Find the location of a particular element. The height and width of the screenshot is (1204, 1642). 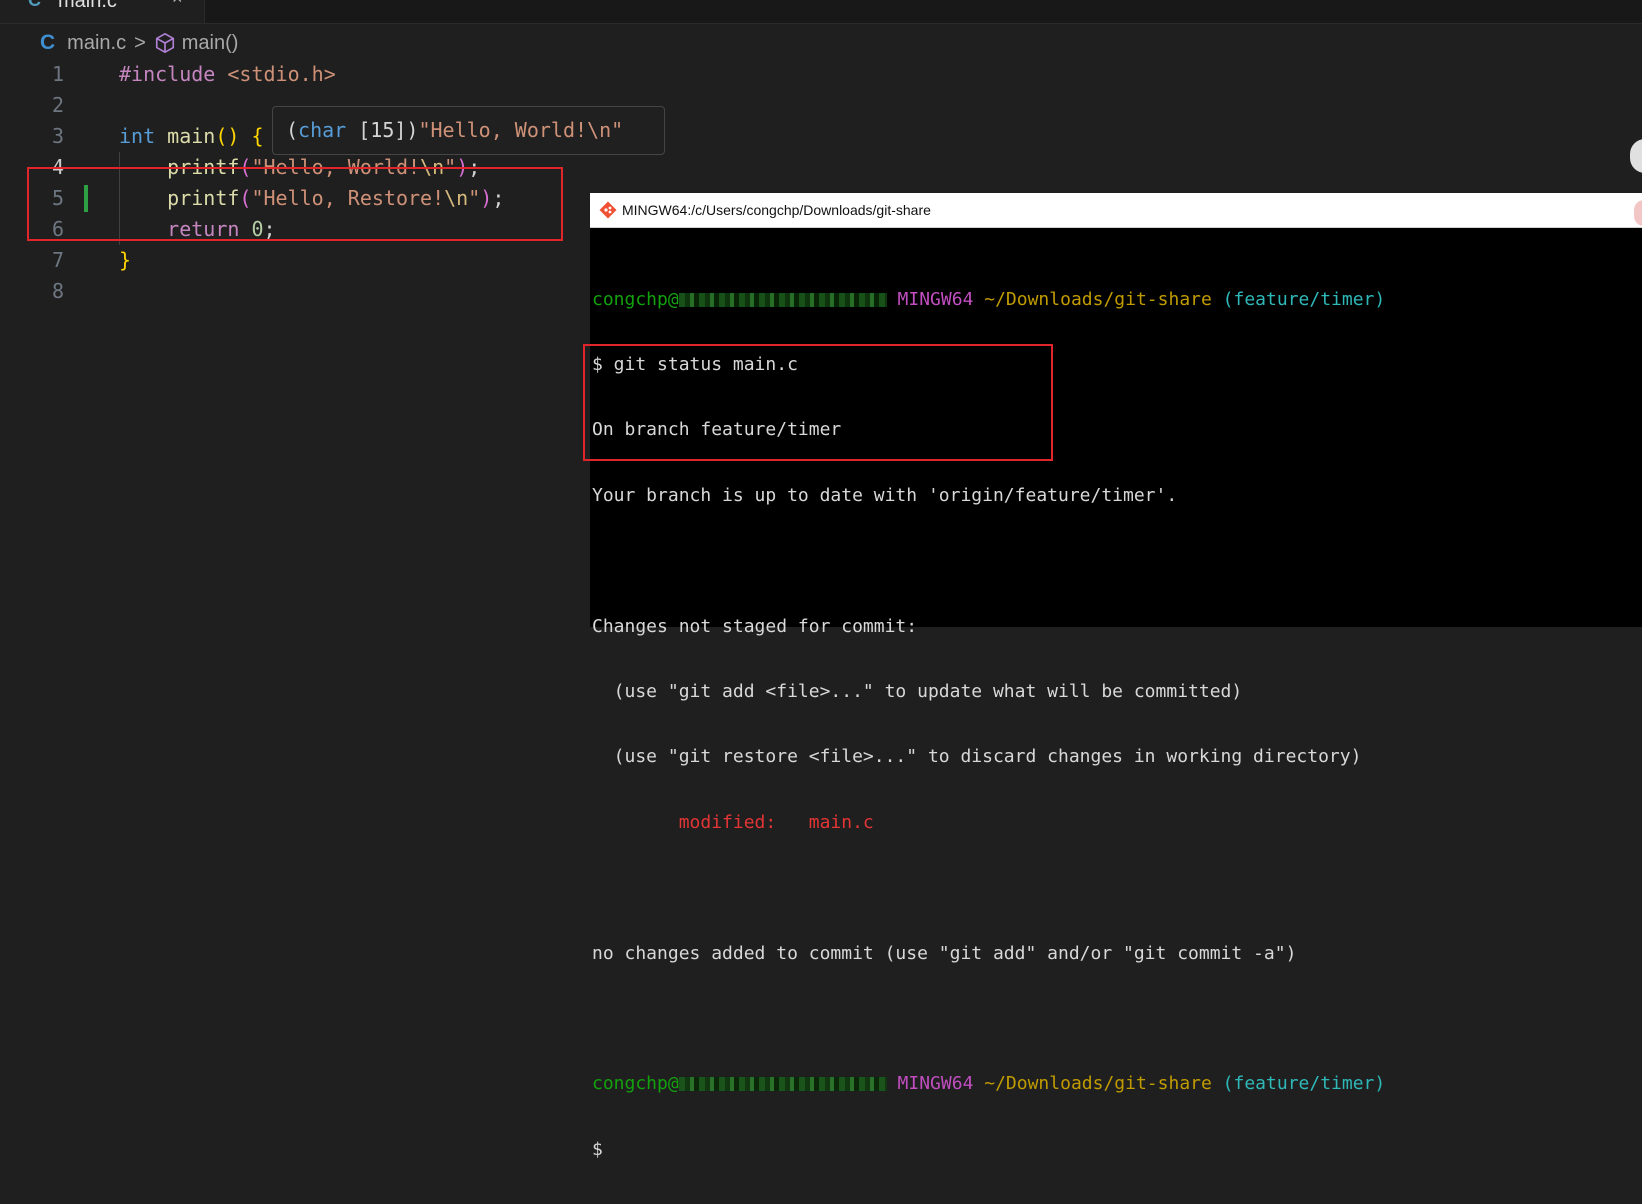

git-bash-icon is located at coordinates (608, 210).